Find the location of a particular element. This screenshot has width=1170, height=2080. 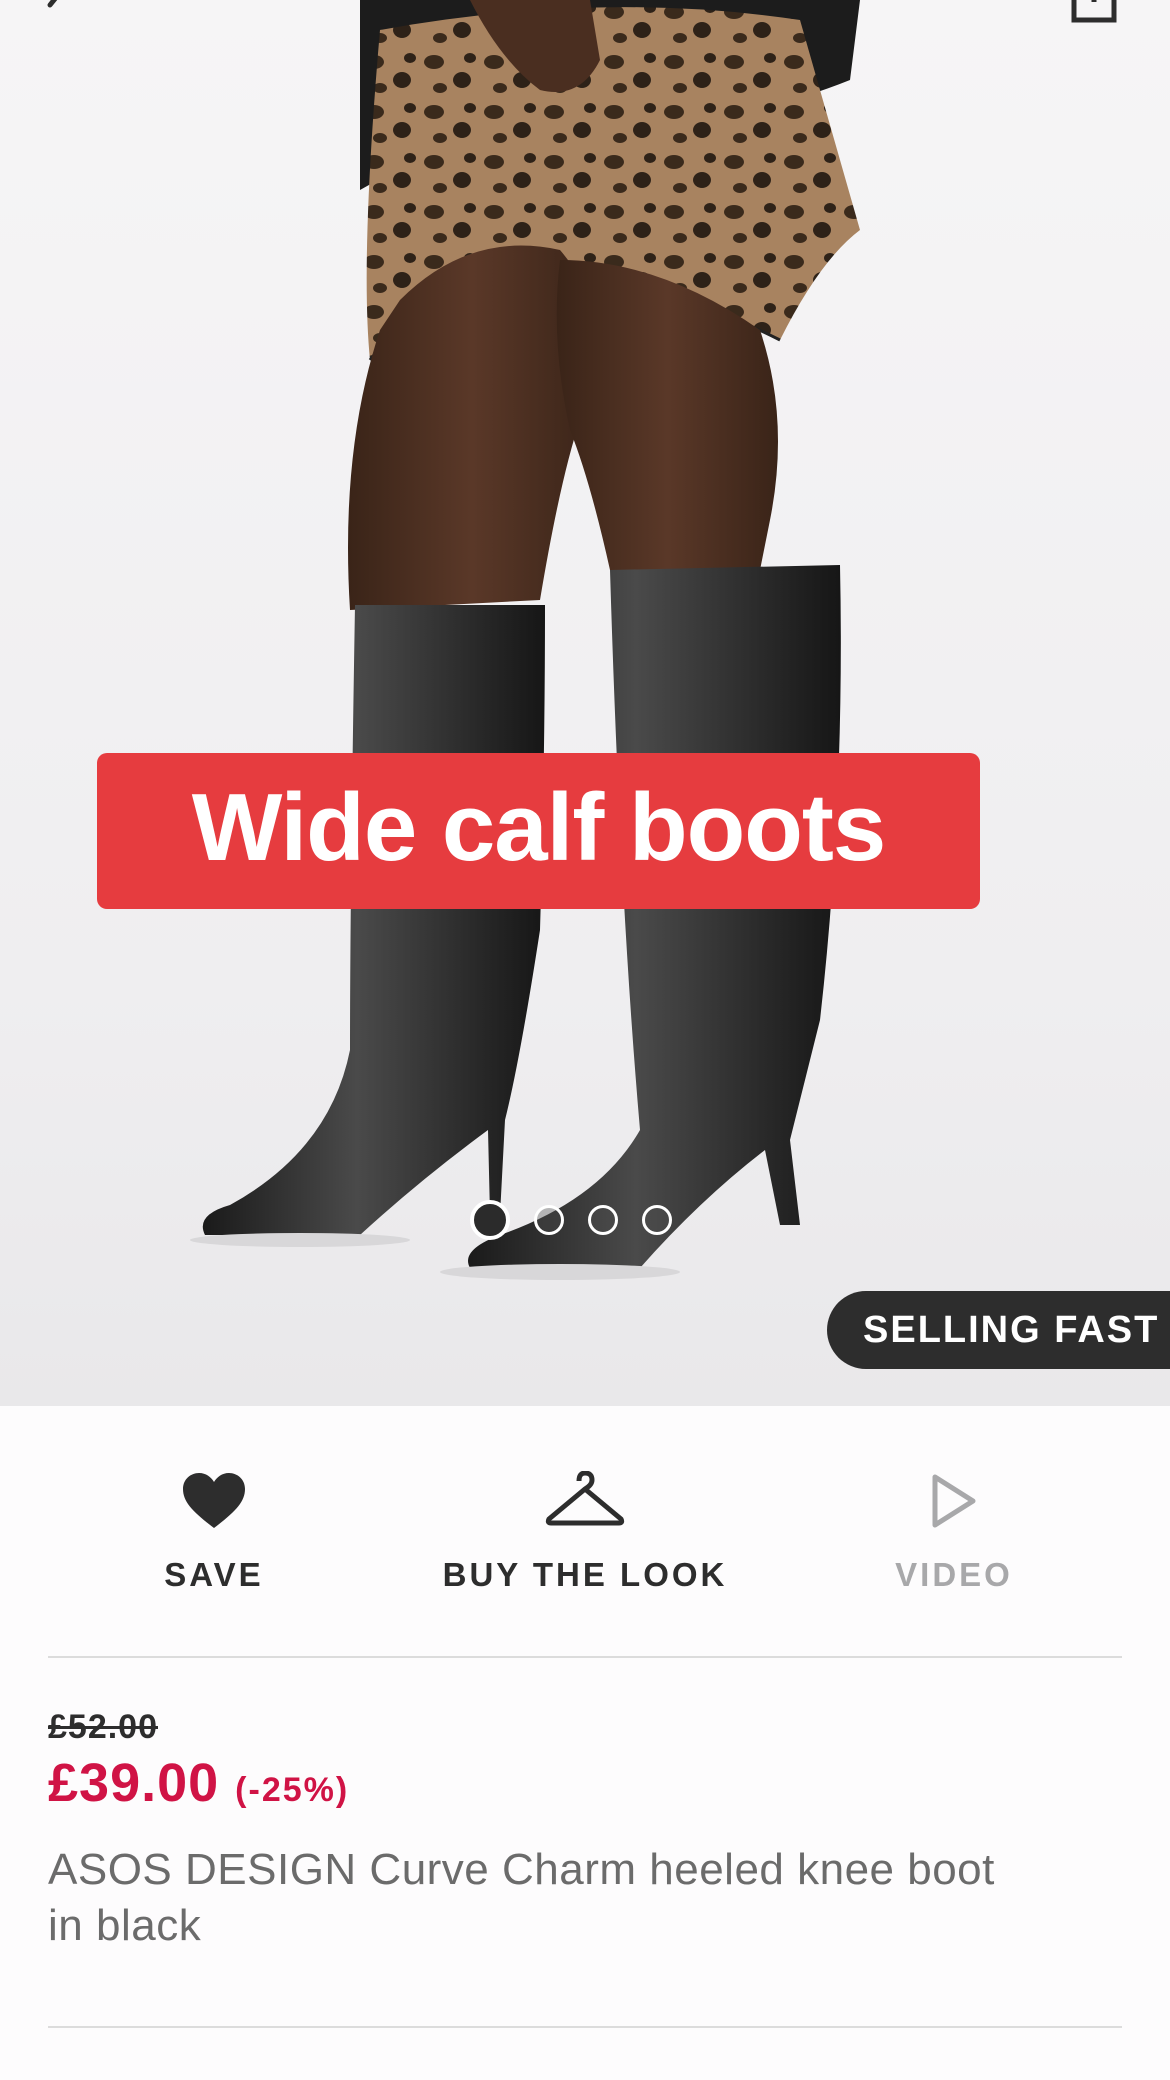

hanger-icon is located at coordinates (585, 1498).